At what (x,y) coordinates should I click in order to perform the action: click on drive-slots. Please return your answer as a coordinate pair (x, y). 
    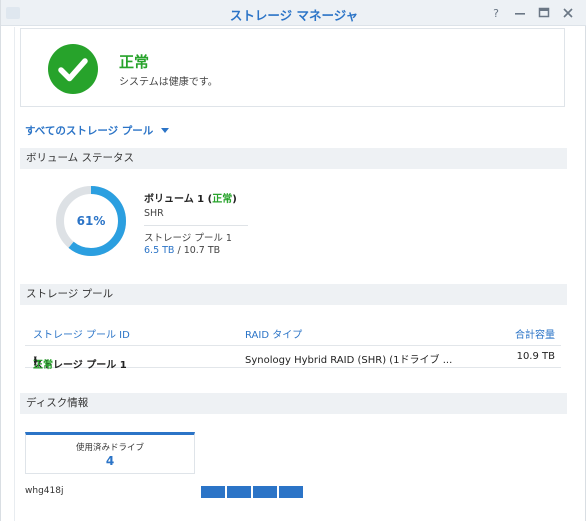
    Looking at the image, I should click on (253, 492).